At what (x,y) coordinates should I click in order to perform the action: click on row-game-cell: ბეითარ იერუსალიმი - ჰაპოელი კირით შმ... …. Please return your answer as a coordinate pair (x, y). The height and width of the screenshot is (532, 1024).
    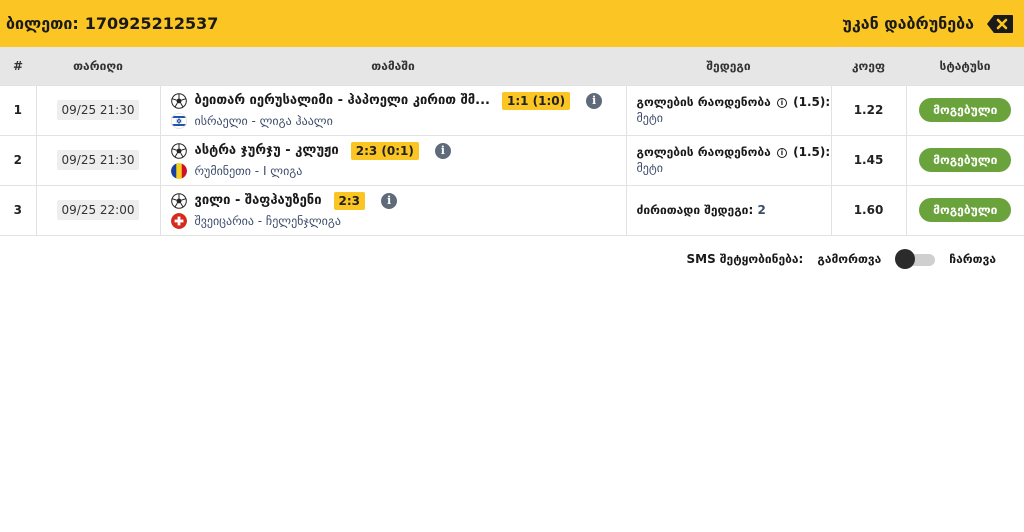
    Looking at the image, I should click on (392, 109).